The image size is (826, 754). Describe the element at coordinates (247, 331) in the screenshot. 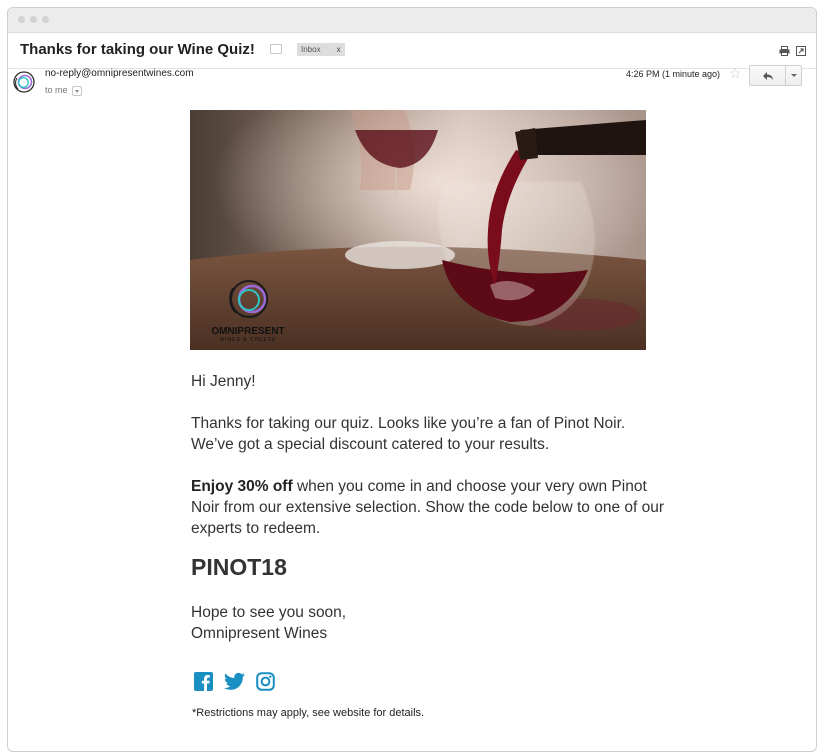

I see `logo-brand-name: OMNIPRESENT` at that location.